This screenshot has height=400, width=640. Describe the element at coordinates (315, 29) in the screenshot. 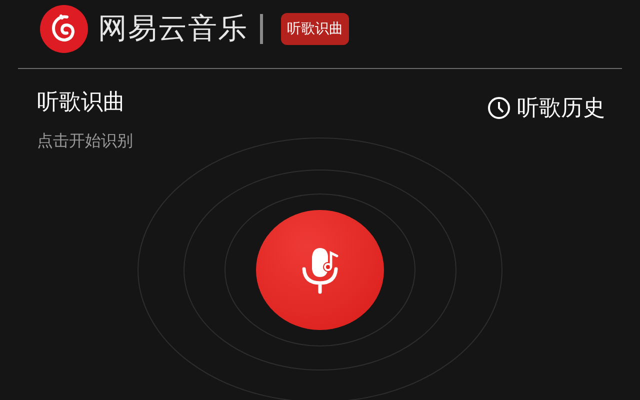

I see `page-badge: 听歌识曲` at that location.